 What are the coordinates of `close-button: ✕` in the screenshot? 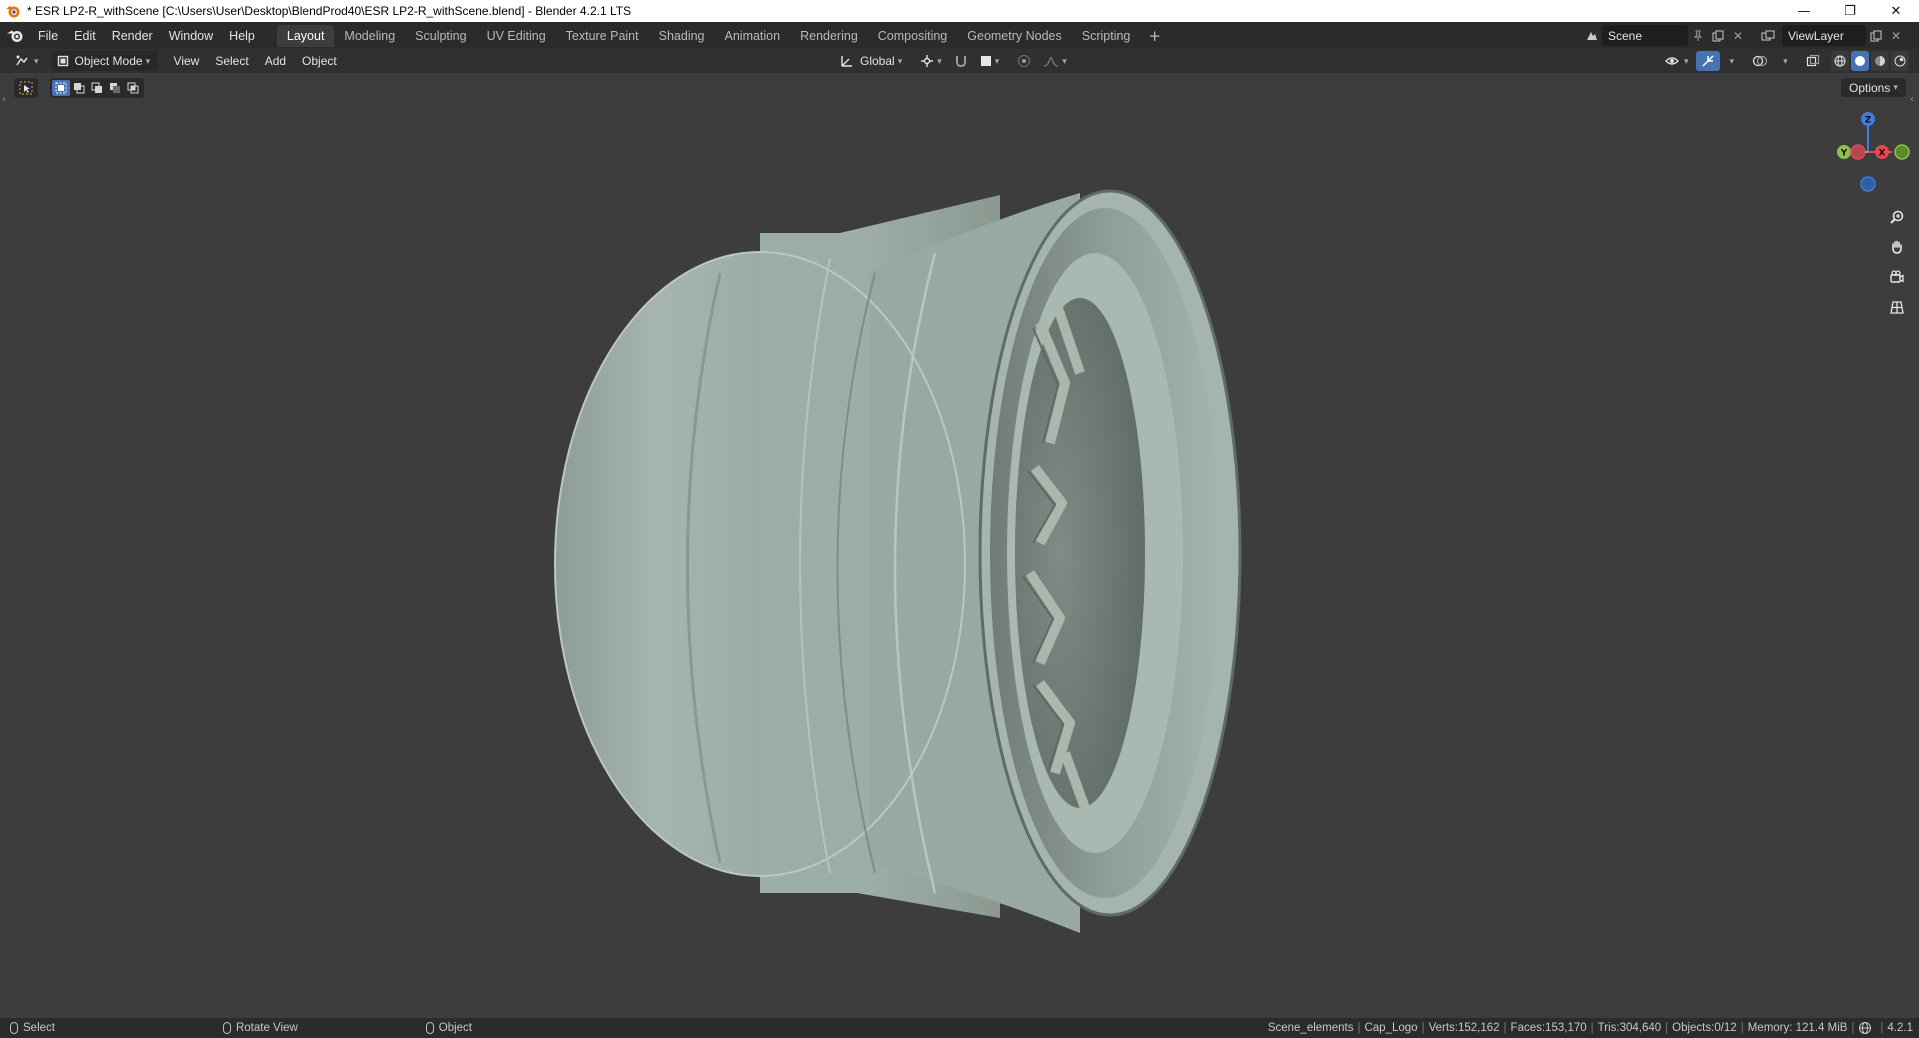 It's located at (1896, 11).